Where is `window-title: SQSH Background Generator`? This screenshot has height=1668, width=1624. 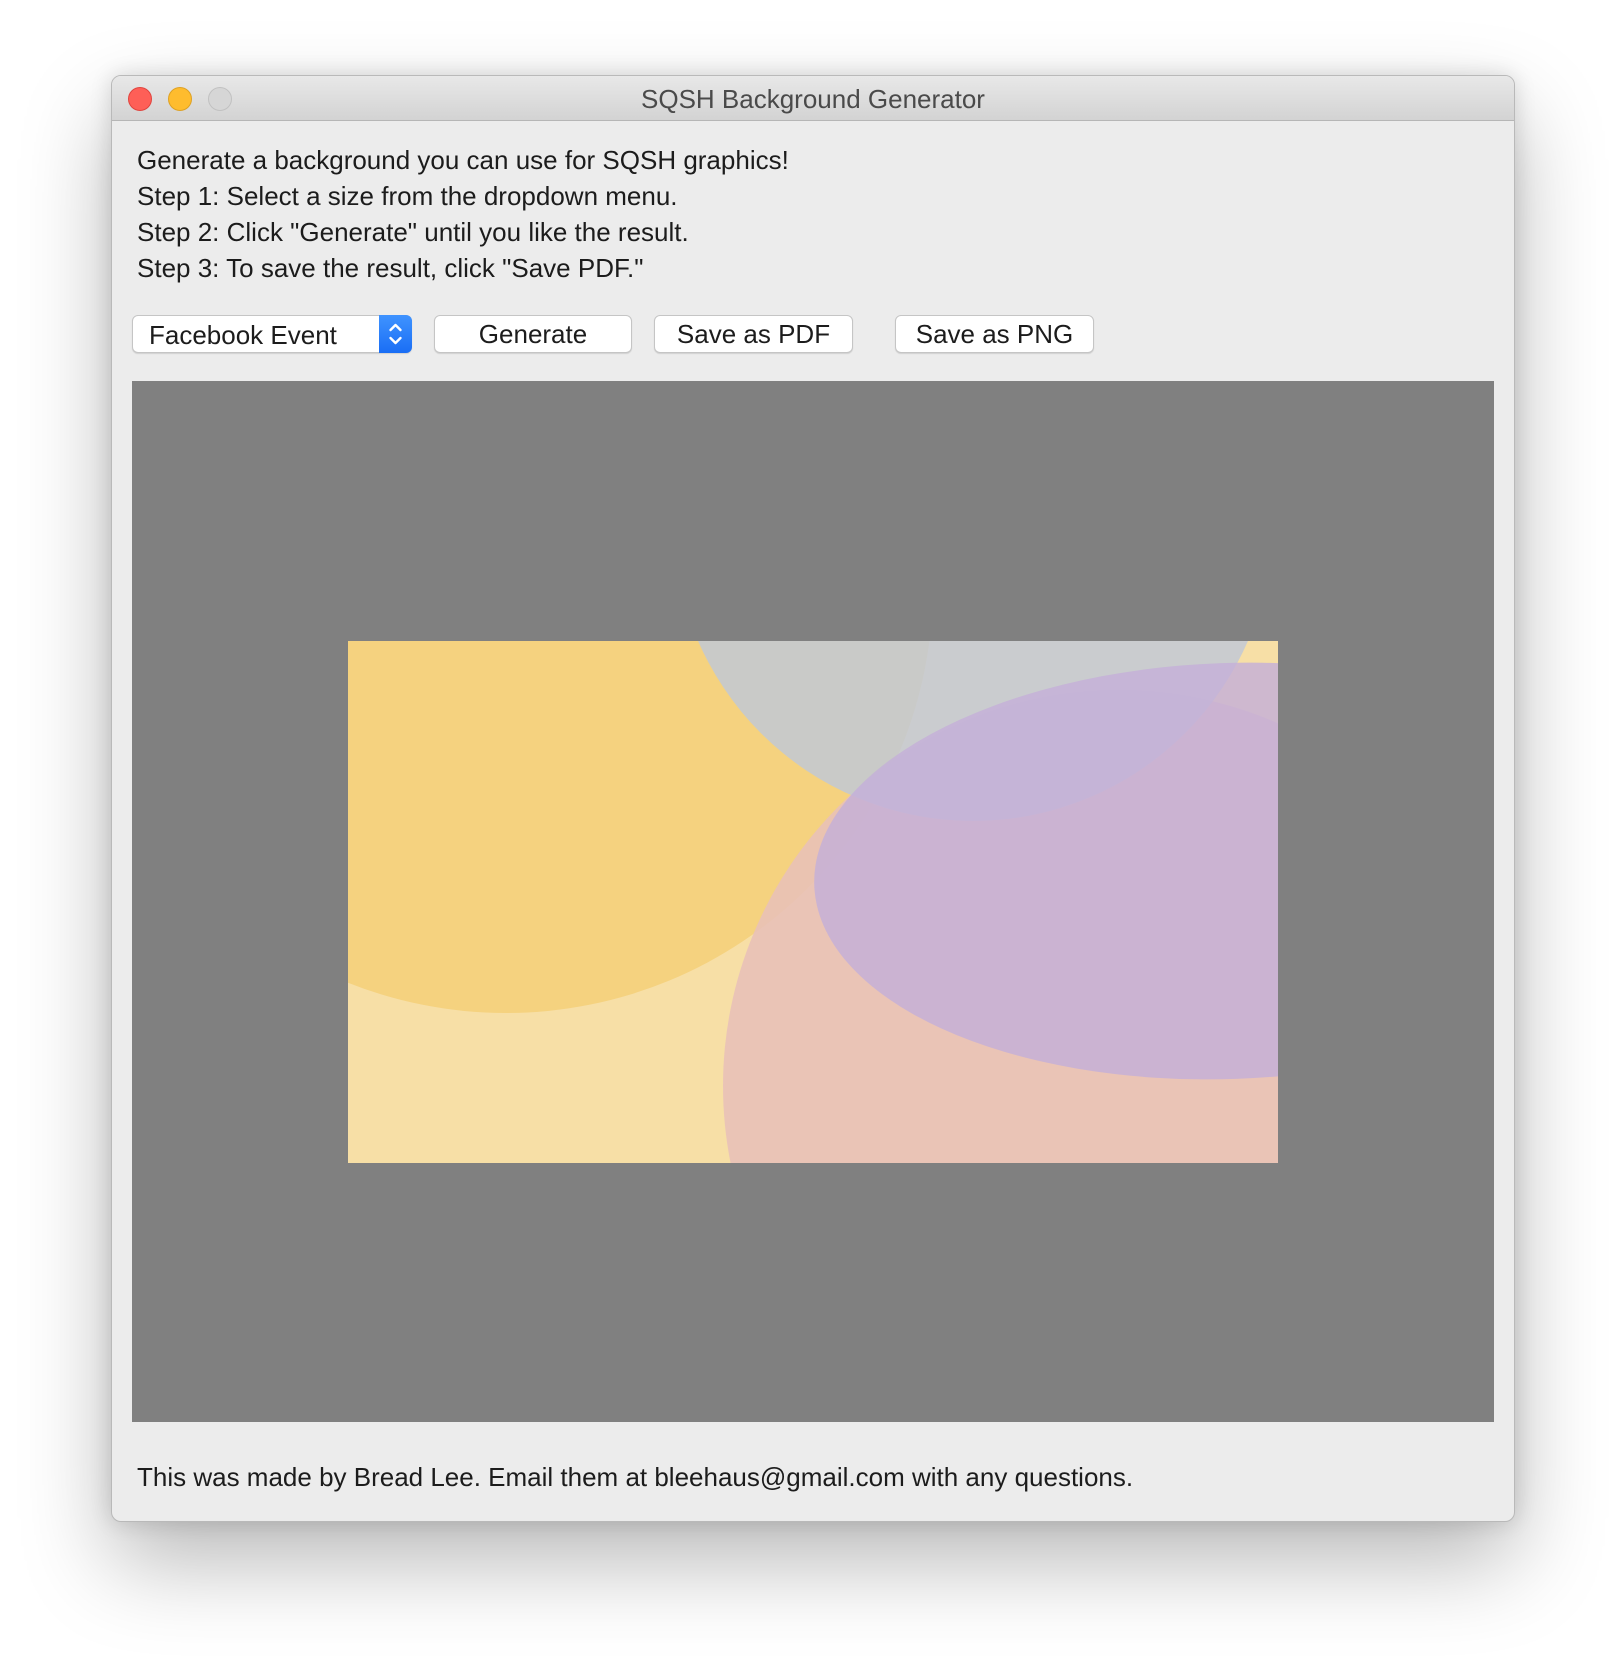 window-title: SQSH Background Generator is located at coordinates (813, 99).